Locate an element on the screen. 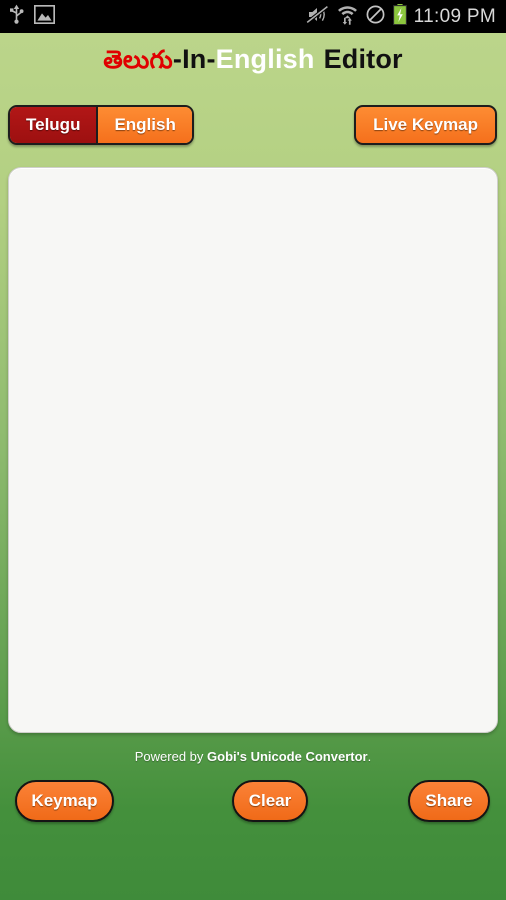 This screenshot has height=900, width=506. status-bar-left-icons is located at coordinates (32, 16).